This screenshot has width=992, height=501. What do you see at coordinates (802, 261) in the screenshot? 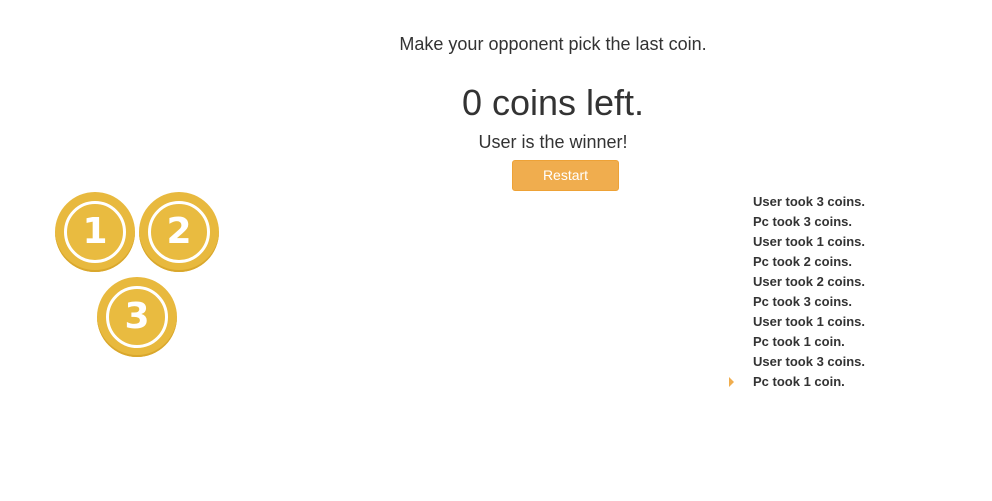
I see `log-entry: Pc took 2 coins.` at bounding box center [802, 261].